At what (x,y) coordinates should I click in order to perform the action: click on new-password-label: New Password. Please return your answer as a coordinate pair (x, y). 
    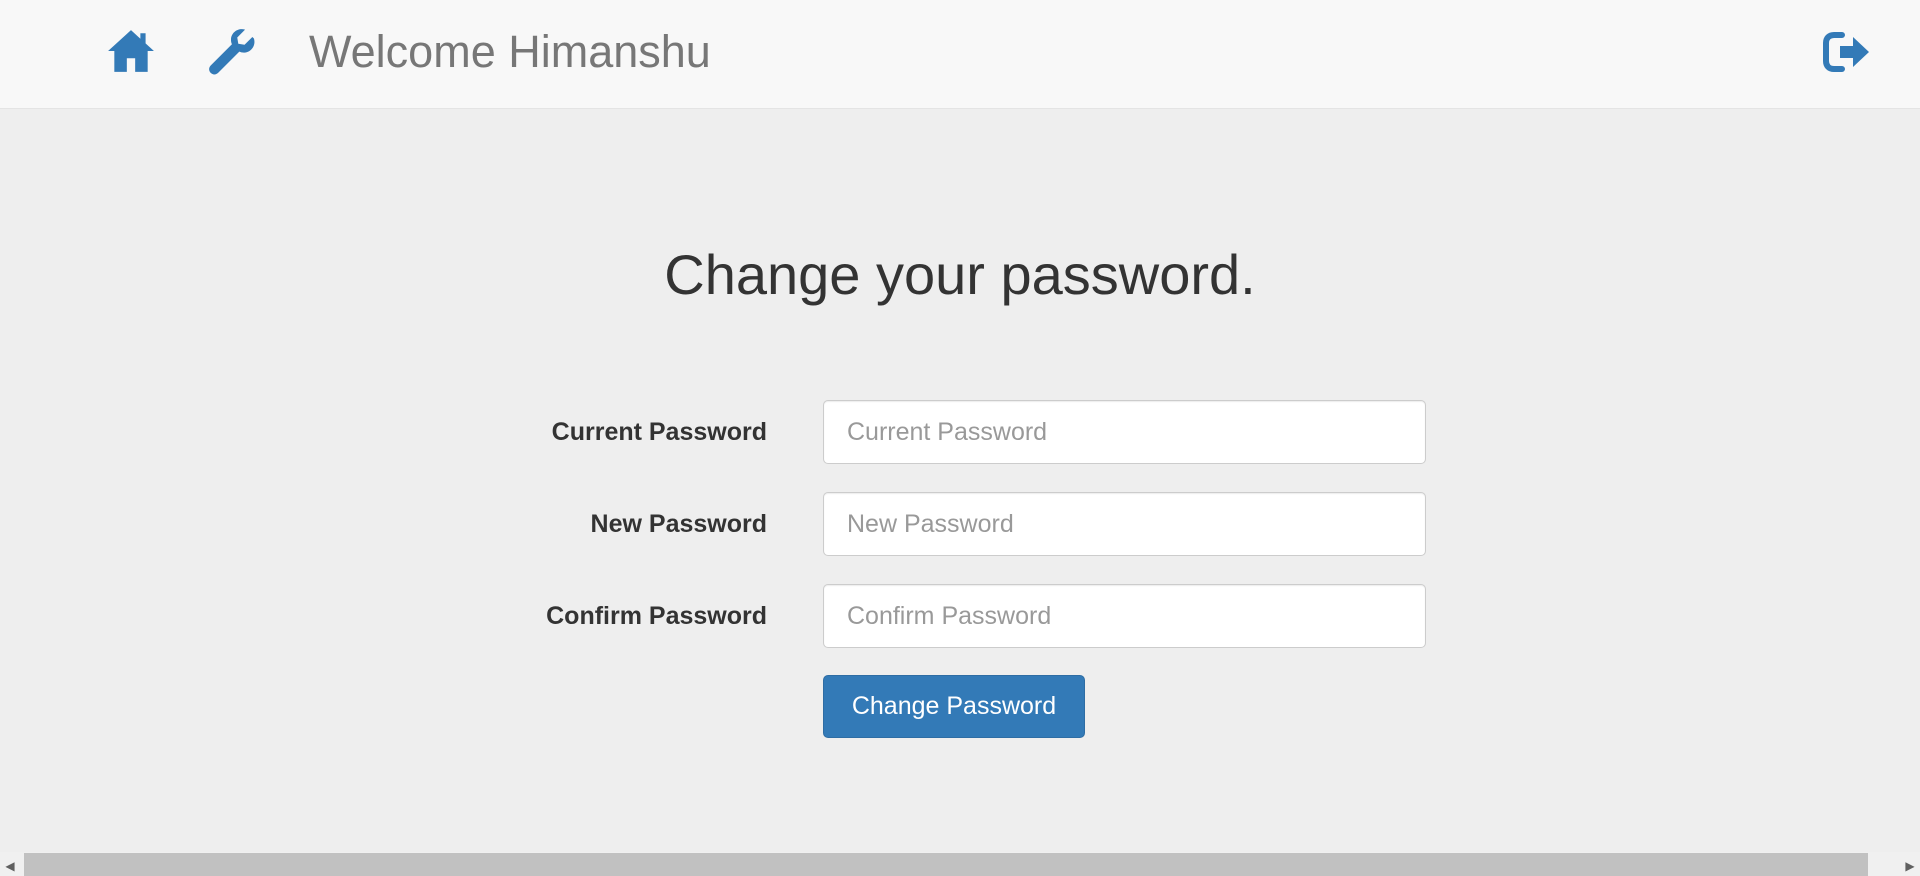
    Looking at the image, I should click on (678, 524).